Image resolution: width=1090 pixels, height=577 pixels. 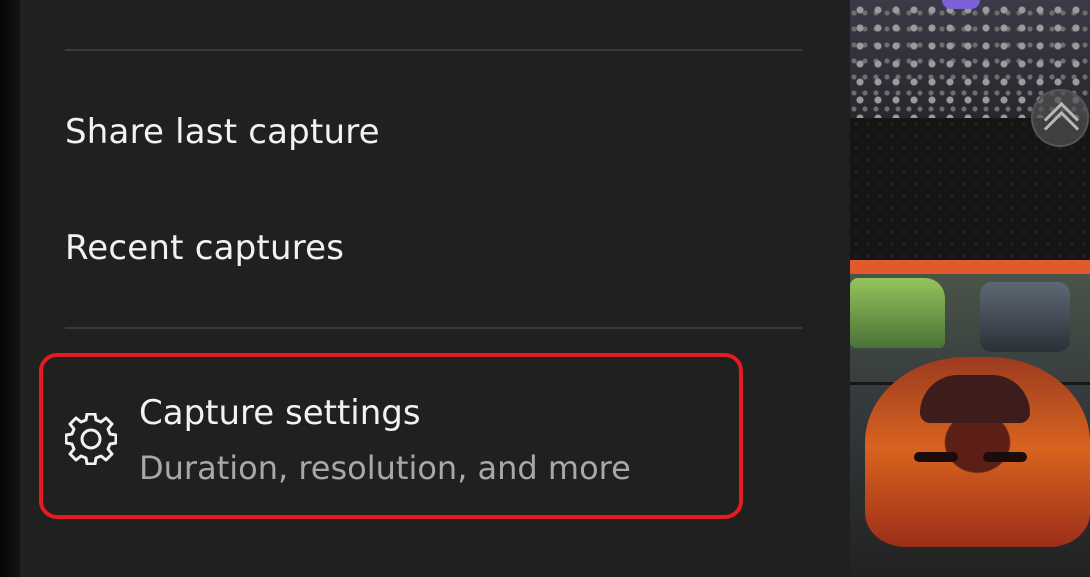 What do you see at coordinates (415, 248) in the screenshot?
I see `recent-captures-menu-item: Recent captures` at bounding box center [415, 248].